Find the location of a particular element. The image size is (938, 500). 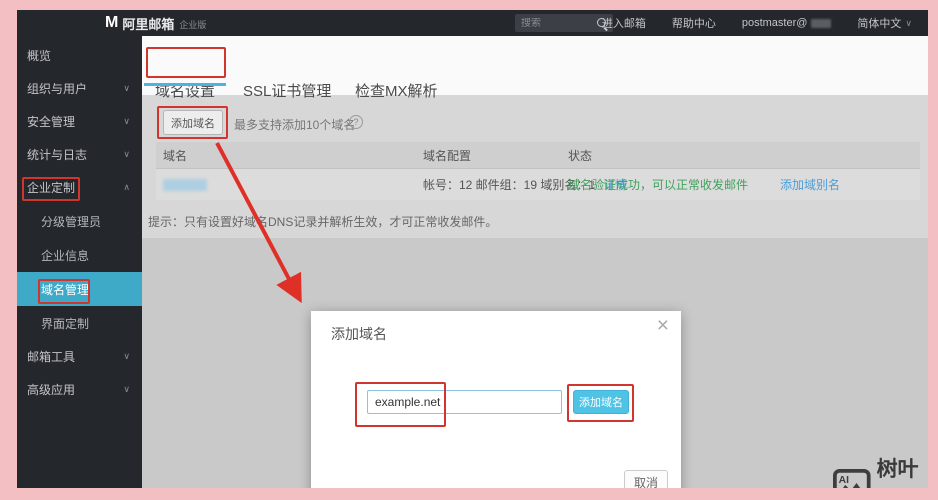

topbar: M 阿里邮箱 企业版 进入邮箱 帮助中心 postmaster@ 简体中文∨ is located at coordinates (472, 23).